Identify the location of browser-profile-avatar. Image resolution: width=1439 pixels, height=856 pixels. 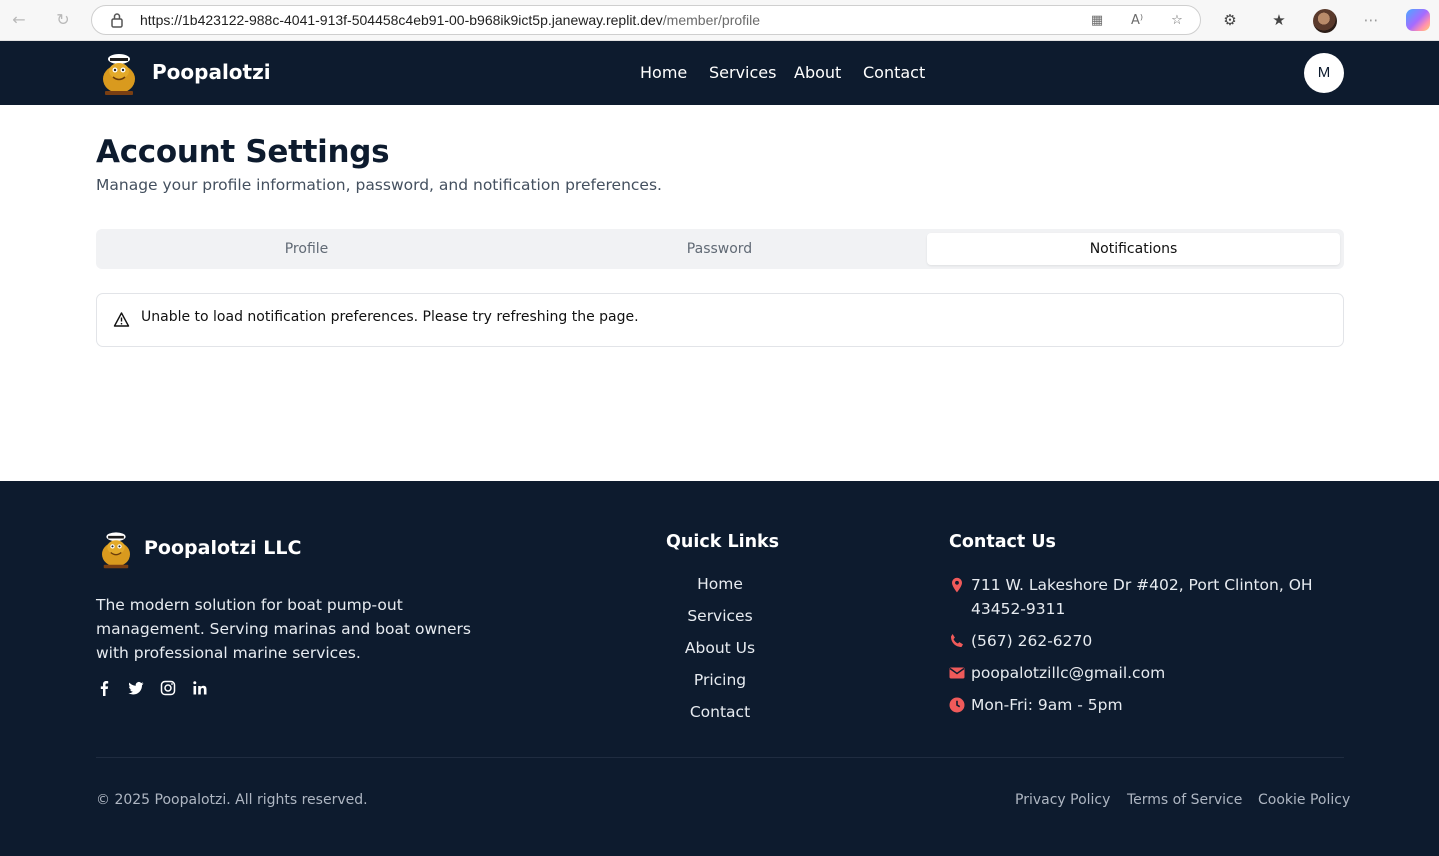
(1325, 21).